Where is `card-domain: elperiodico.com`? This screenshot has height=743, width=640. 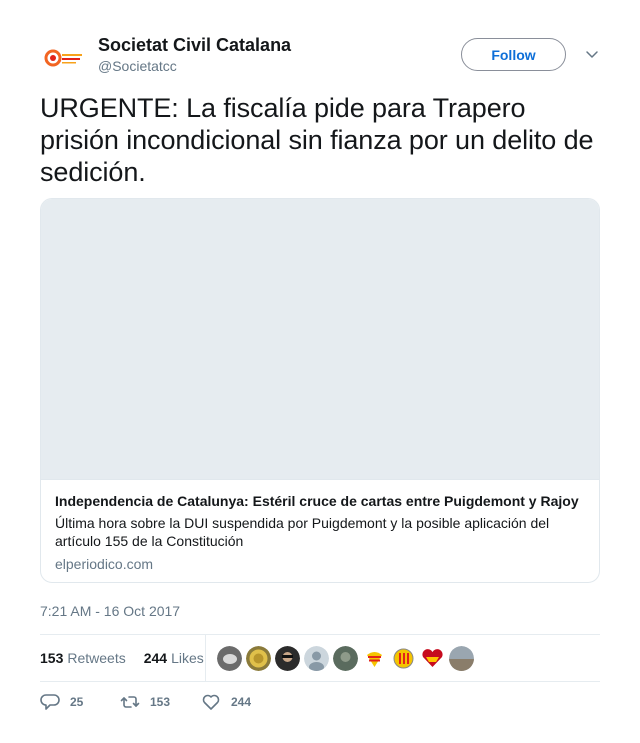
card-domain: elperiodico.com is located at coordinates (104, 564).